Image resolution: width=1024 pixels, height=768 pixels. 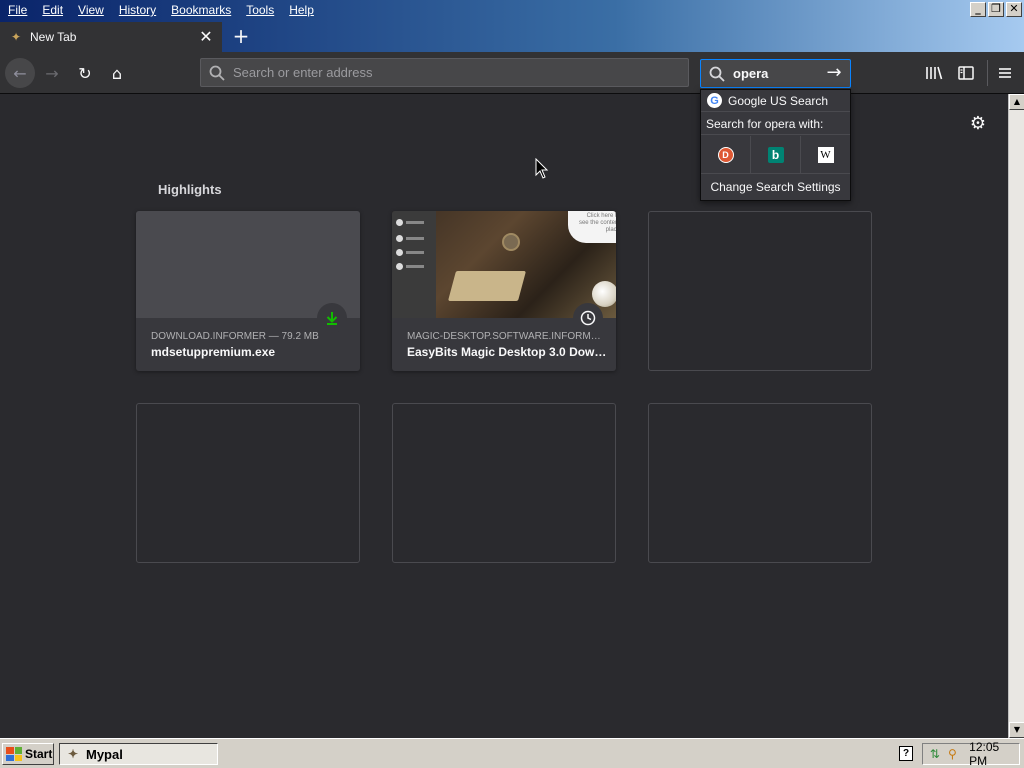 What do you see at coordinates (91, 10) in the screenshot?
I see `menu-view: View` at bounding box center [91, 10].